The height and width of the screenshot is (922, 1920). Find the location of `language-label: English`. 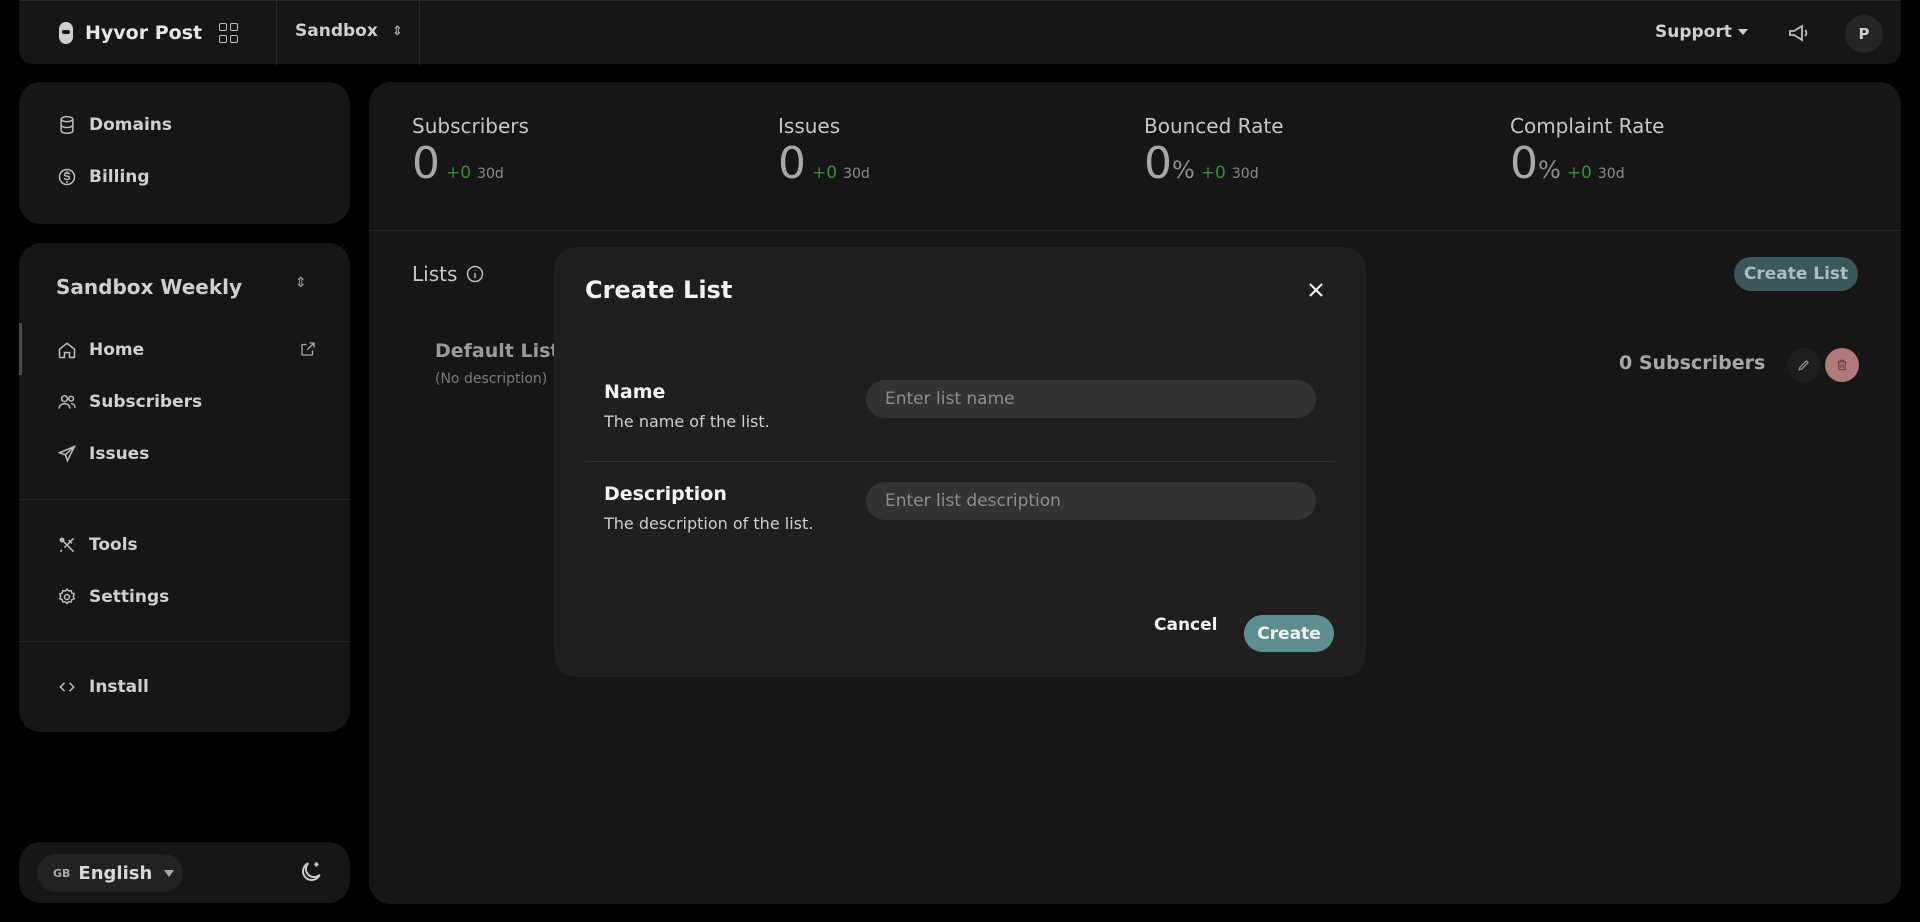

language-label: English is located at coordinates (115, 873).